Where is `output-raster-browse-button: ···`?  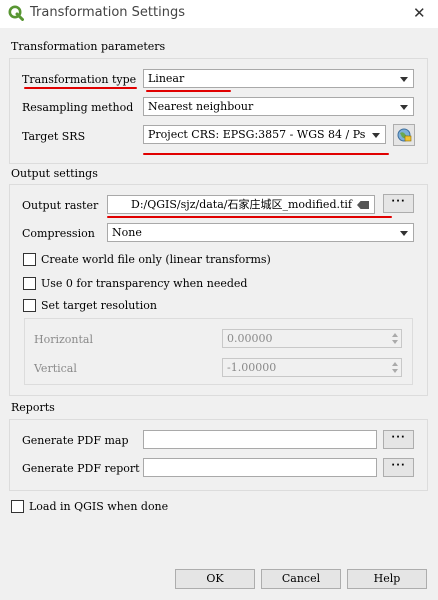
output-raster-browse-button: ··· is located at coordinates (398, 203).